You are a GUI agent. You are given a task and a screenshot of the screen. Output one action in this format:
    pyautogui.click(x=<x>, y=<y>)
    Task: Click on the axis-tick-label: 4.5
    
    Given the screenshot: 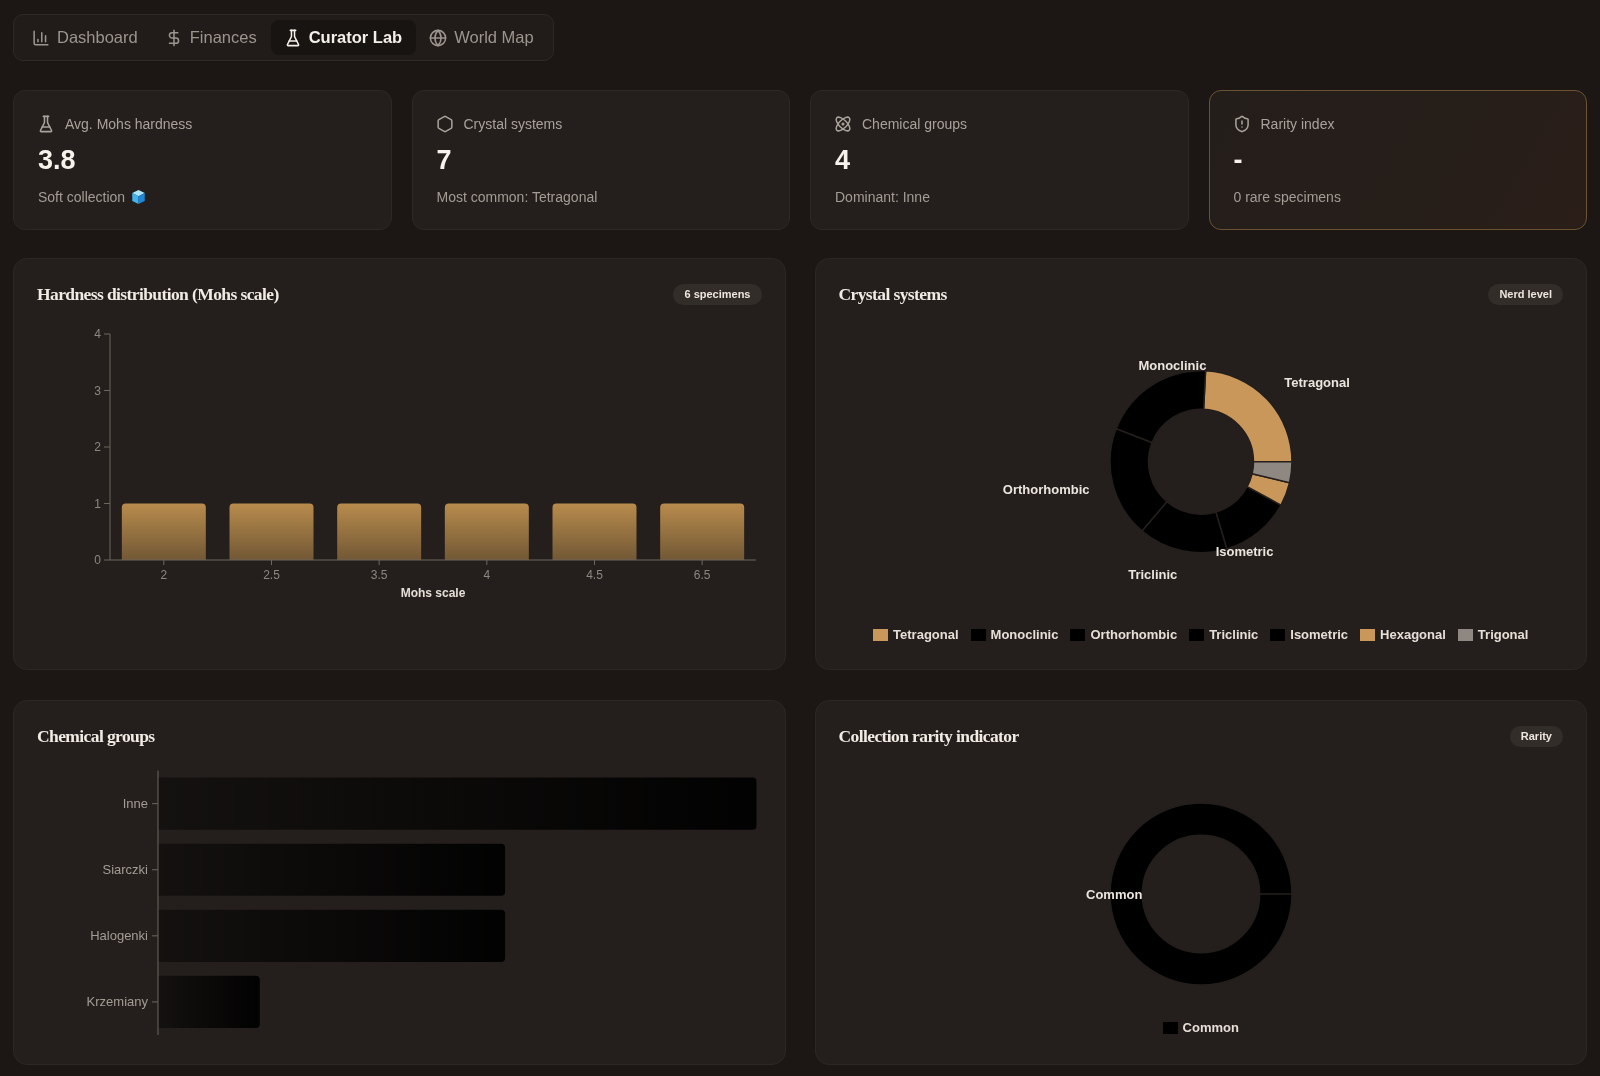 What is the action you would take?
    pyautogui.click(x=594, y=575)
    